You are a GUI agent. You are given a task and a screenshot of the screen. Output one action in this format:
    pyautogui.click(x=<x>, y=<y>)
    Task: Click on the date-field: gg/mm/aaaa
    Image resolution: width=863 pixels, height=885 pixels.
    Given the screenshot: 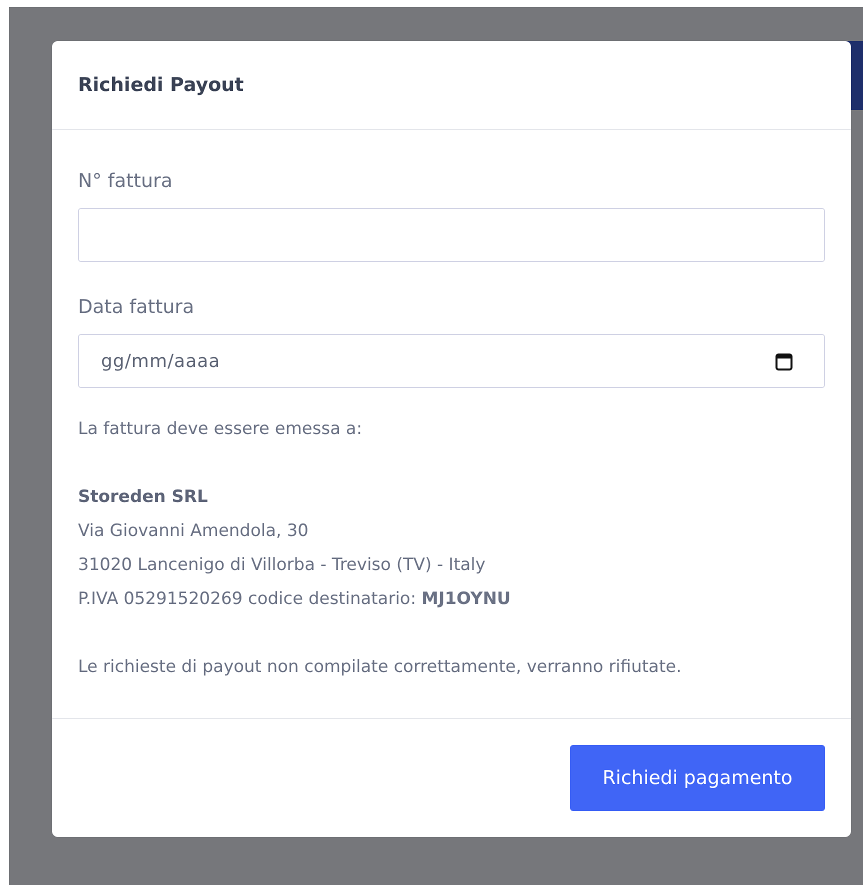 What is the action you would take?
    pyautogui.click(x=451, y=361)
    